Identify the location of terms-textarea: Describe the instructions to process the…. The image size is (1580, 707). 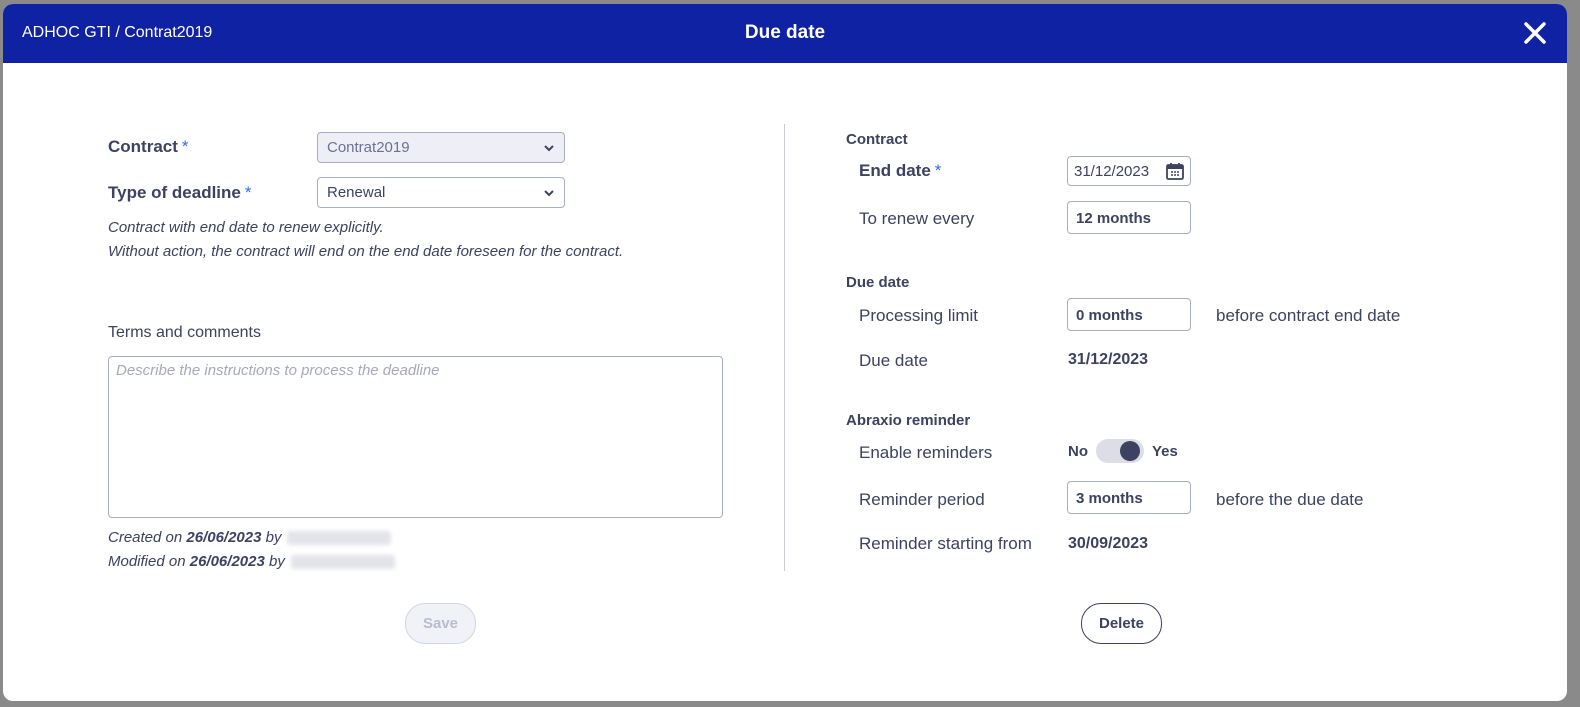
(415, 437).